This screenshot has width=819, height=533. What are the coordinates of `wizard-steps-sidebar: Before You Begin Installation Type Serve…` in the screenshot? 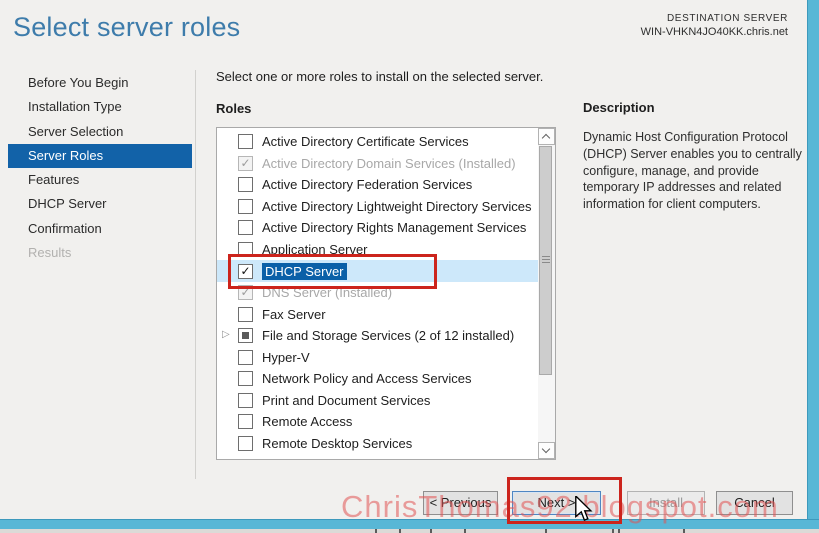 It's located at (100, 168).